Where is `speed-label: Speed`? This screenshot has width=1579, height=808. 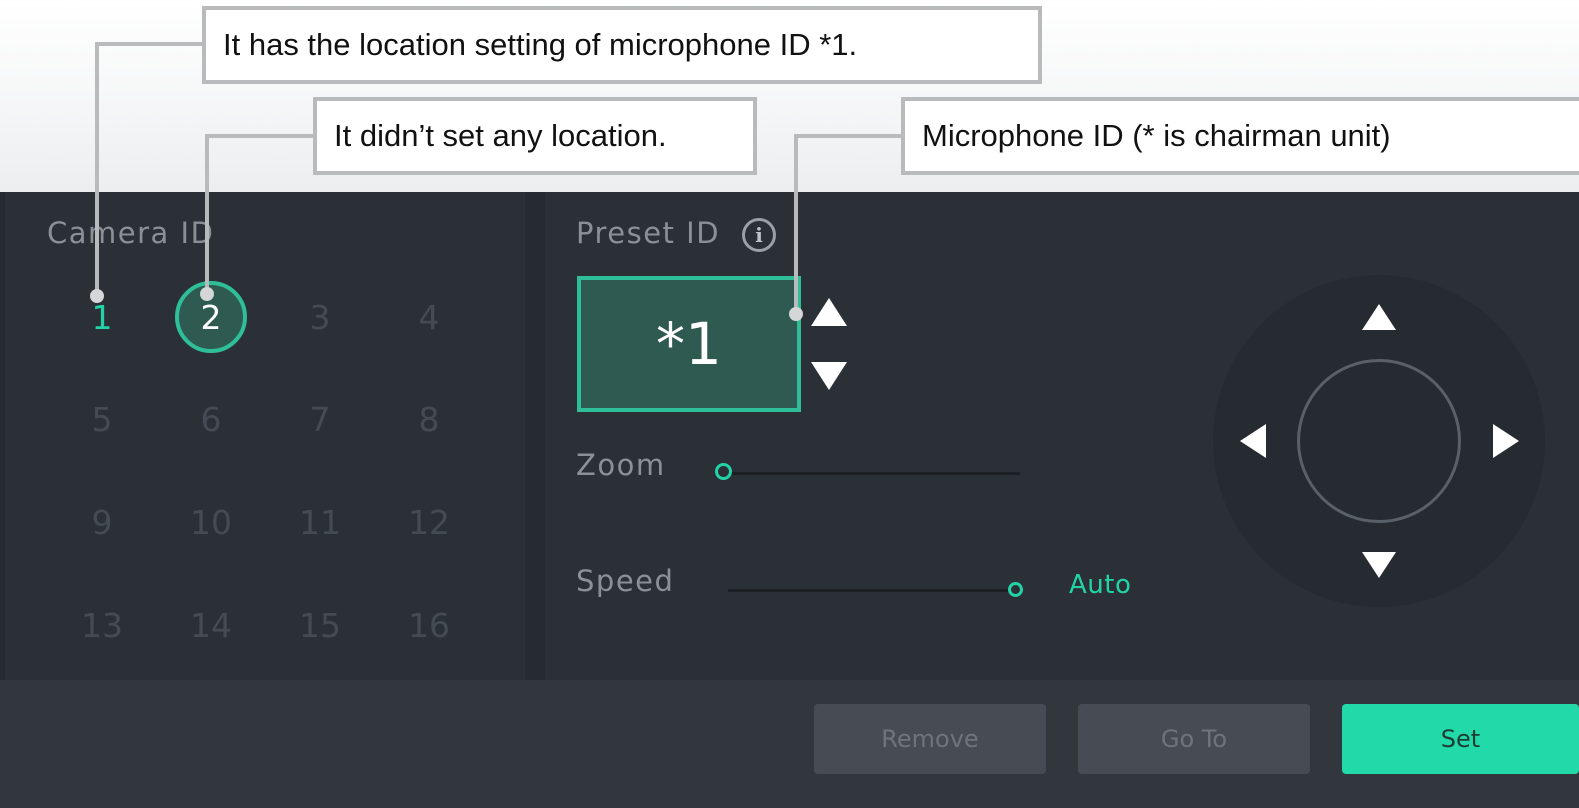 speed-label: Speed is located at coordinates (625, 581).